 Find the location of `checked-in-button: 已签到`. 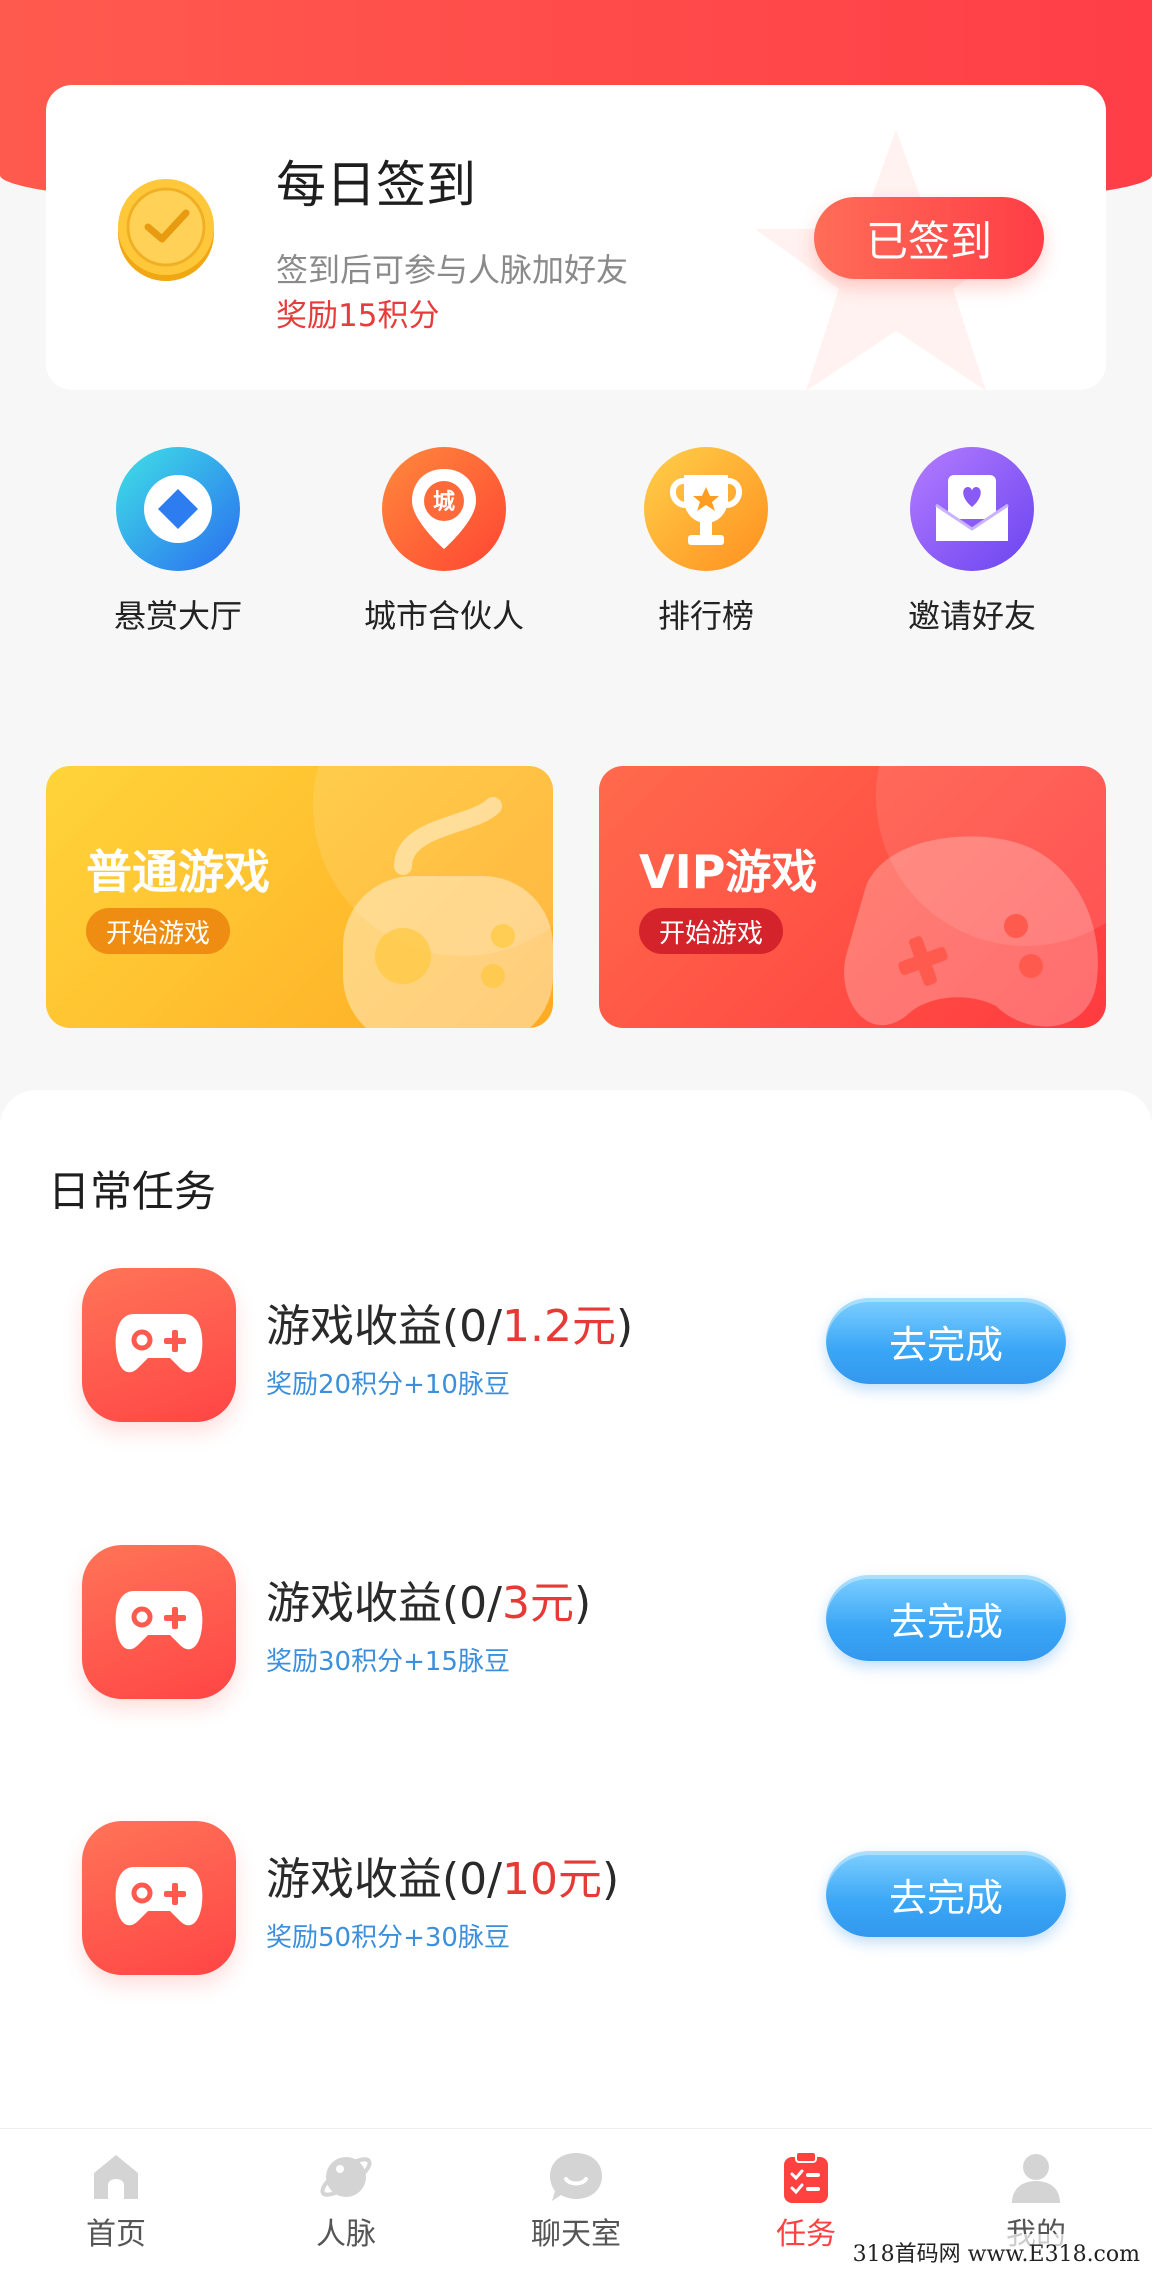

checked-in-button: 已签到 is located at coordinates (929, 238).